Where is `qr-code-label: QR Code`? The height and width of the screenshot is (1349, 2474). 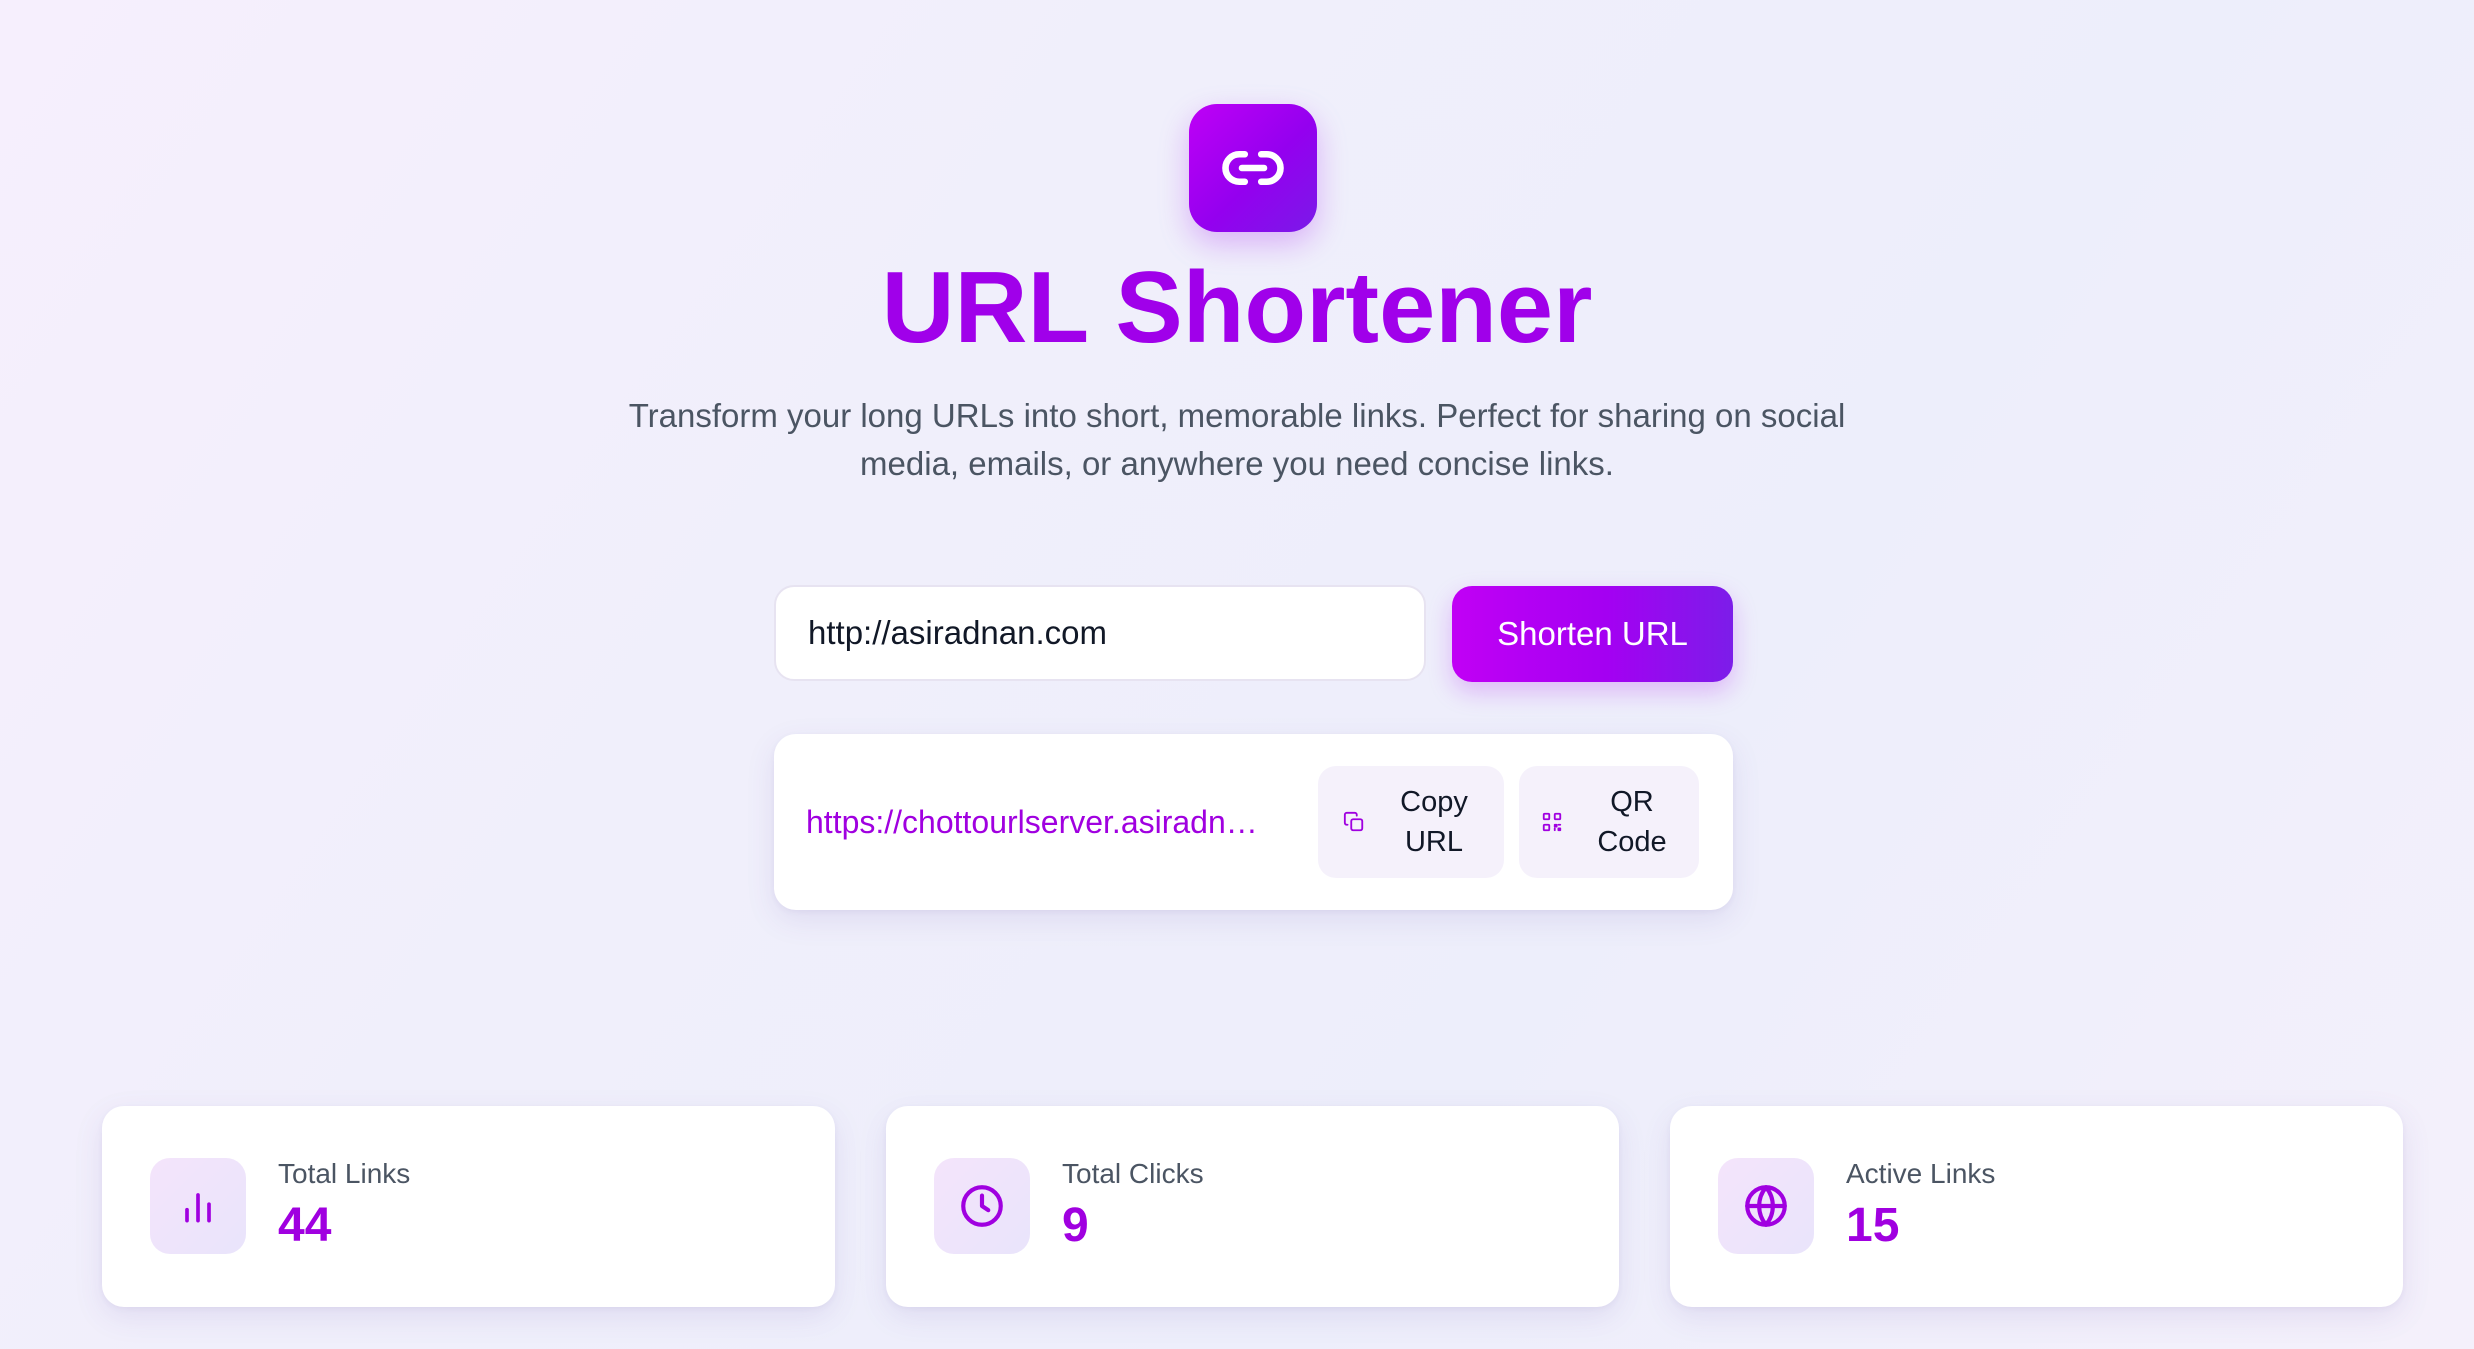
qr-code-label: QR Code is located at coordinates (1632, 822).